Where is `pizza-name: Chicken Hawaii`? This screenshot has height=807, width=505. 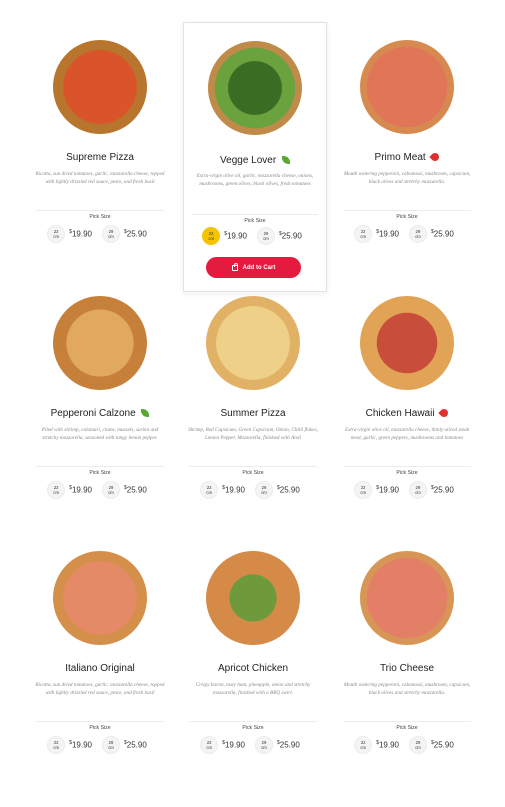 pizza-name: Chicken Hawaii is located at coordinates (407, 413).